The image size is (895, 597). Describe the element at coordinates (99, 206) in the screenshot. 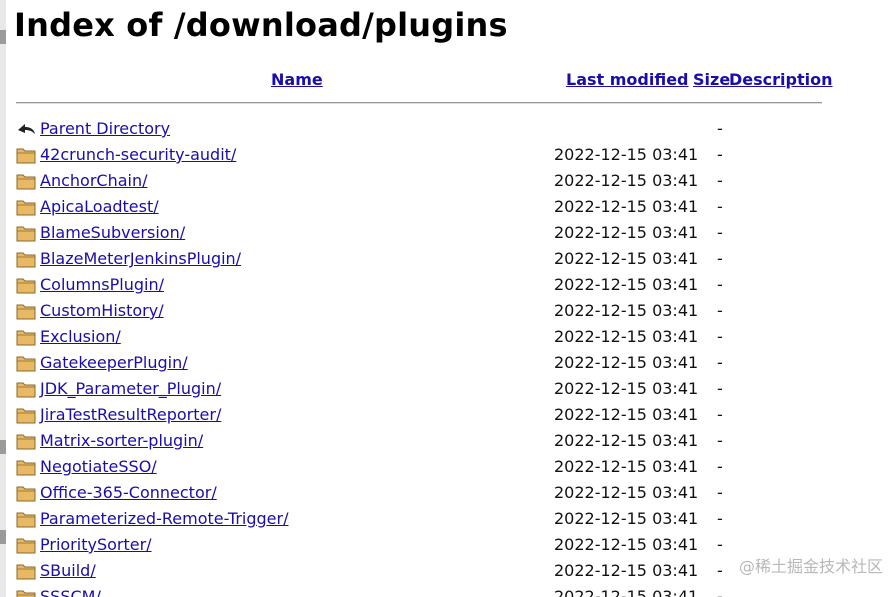

I see `folder-link: ApicaLoadtest/` at that location.